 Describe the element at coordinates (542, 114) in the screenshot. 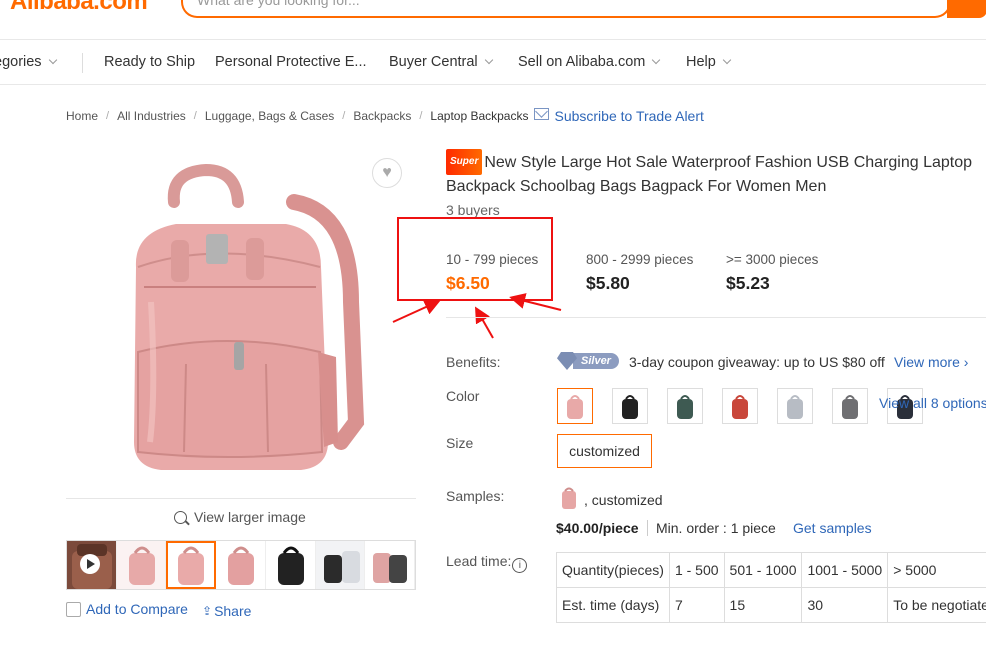

I see `mail-icon` at that location.